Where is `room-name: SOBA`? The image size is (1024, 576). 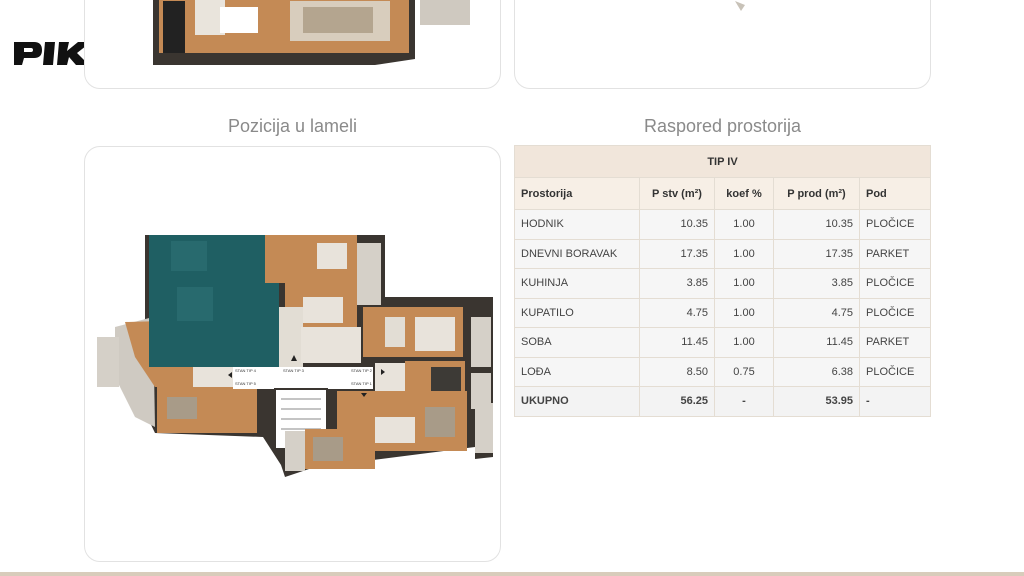 room-name: SOBA is located at coordinates (577, 342).